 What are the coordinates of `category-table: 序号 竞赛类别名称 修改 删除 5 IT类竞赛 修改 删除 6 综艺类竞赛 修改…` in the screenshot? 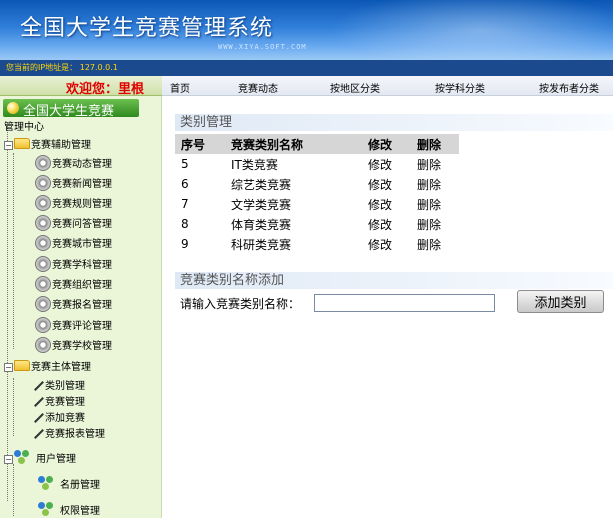 It's located at (317, 194).